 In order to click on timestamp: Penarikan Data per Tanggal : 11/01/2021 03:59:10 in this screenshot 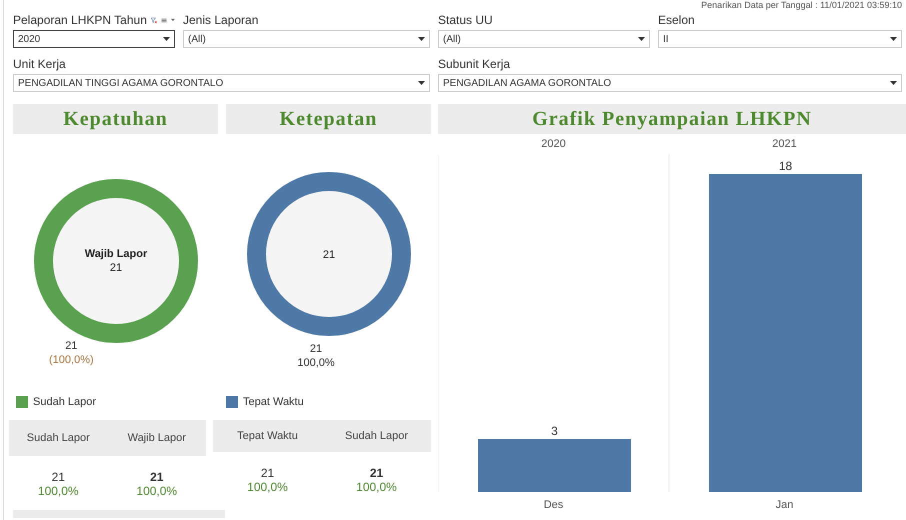, I will do `click(801, 5)`.